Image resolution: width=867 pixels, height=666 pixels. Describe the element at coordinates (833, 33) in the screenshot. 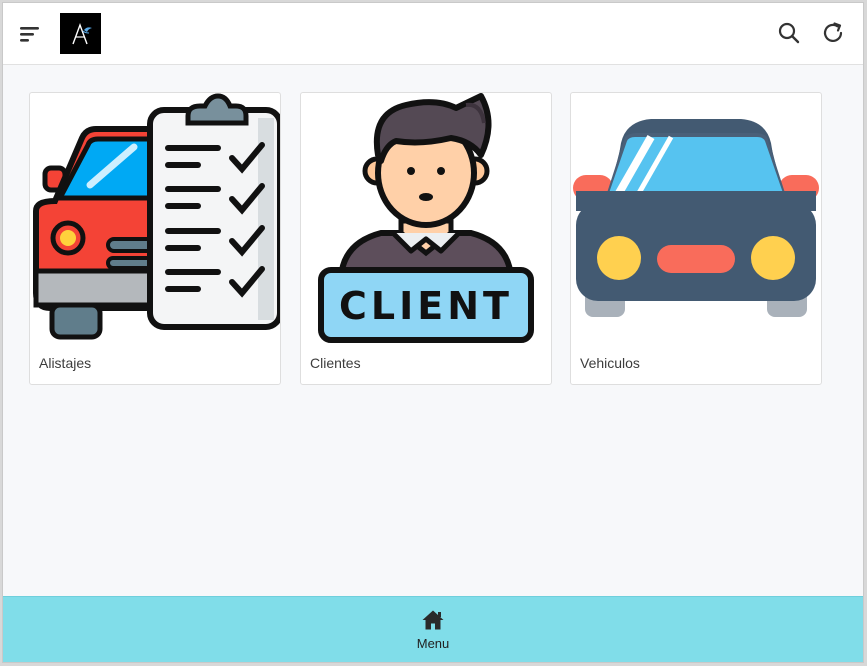

I see `refresh-icon` at that location.